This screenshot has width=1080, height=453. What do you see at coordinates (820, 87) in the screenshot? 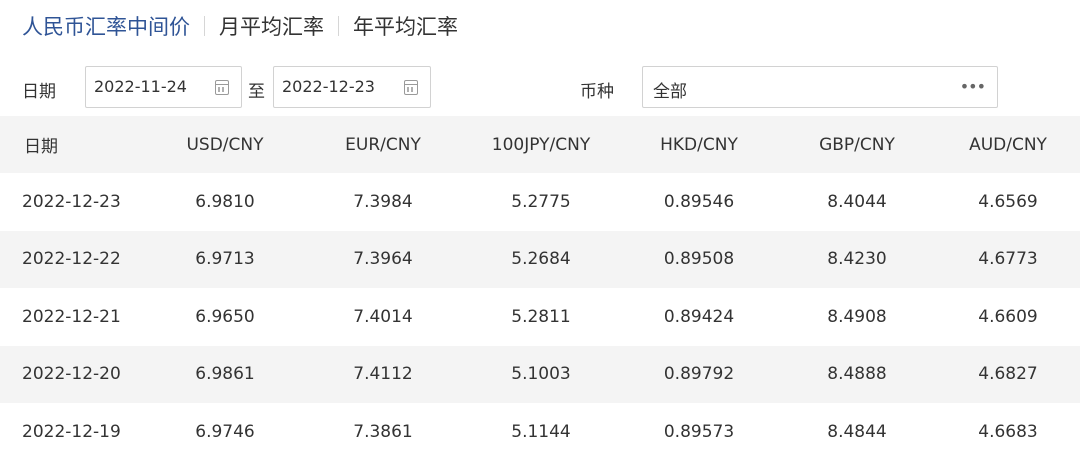
I see `currency-select: 全部 •••` at bounding box center [820, 87].